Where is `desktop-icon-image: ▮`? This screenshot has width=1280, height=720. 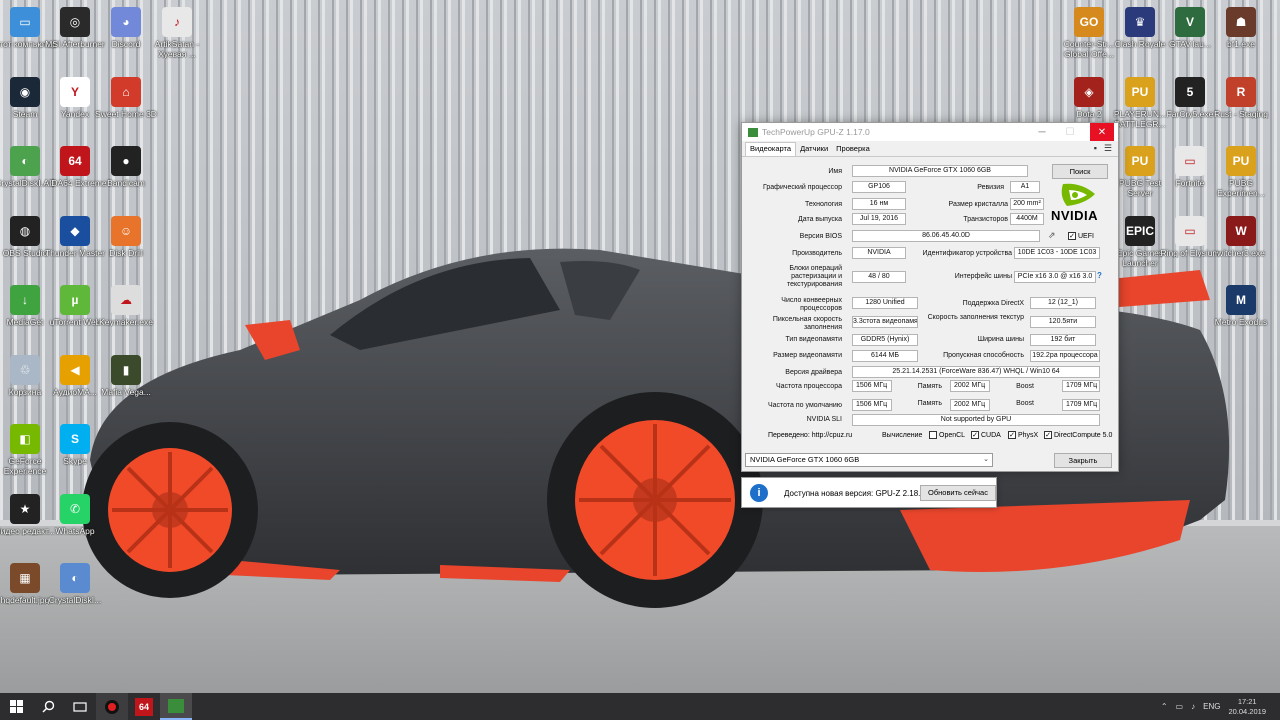
desktop-icon-image: ▮ is located at coordinates (126, 369).